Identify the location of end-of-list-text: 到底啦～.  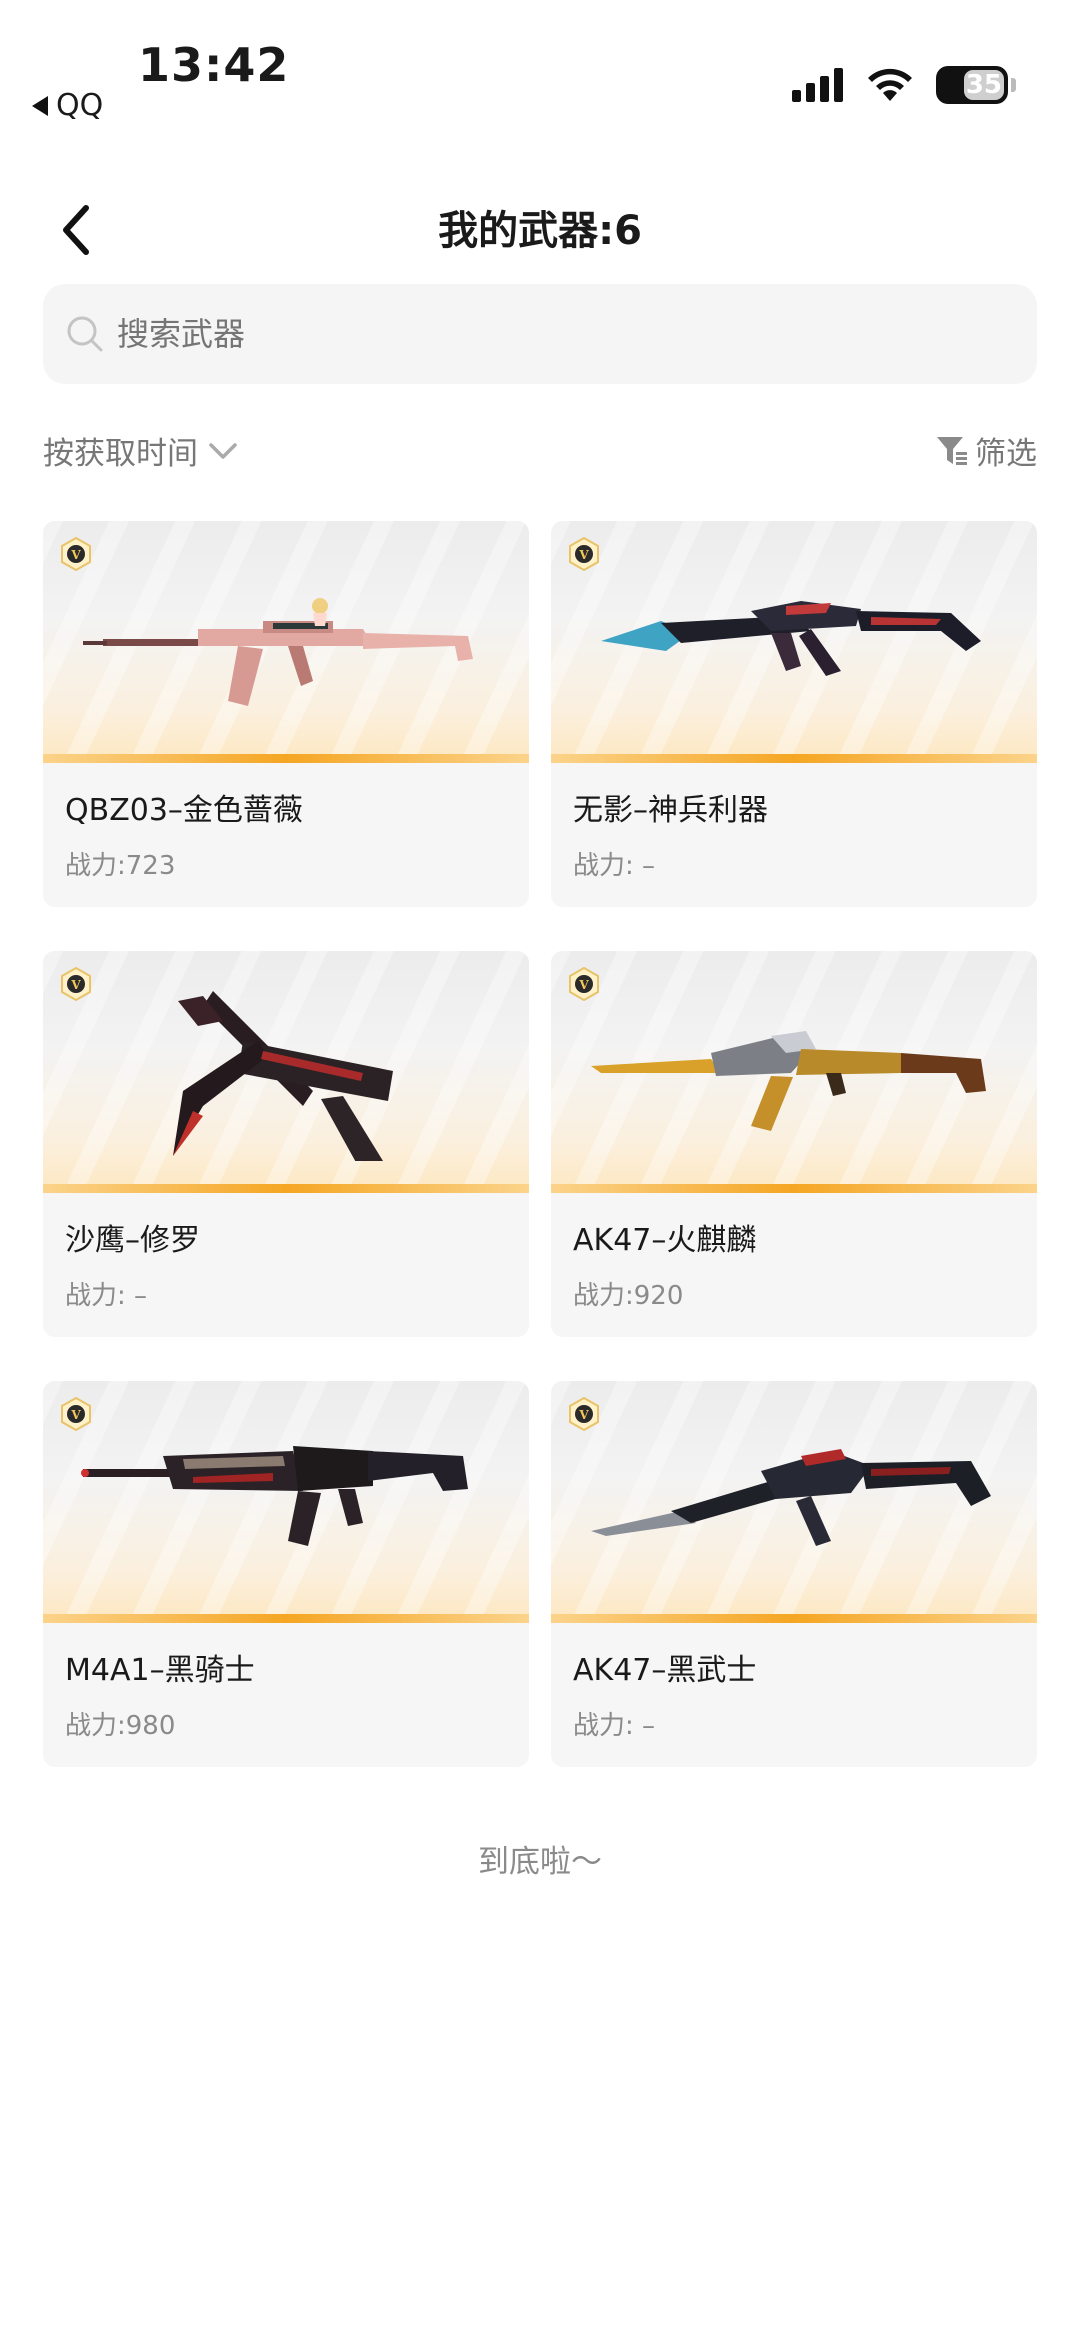
(540, 1862).